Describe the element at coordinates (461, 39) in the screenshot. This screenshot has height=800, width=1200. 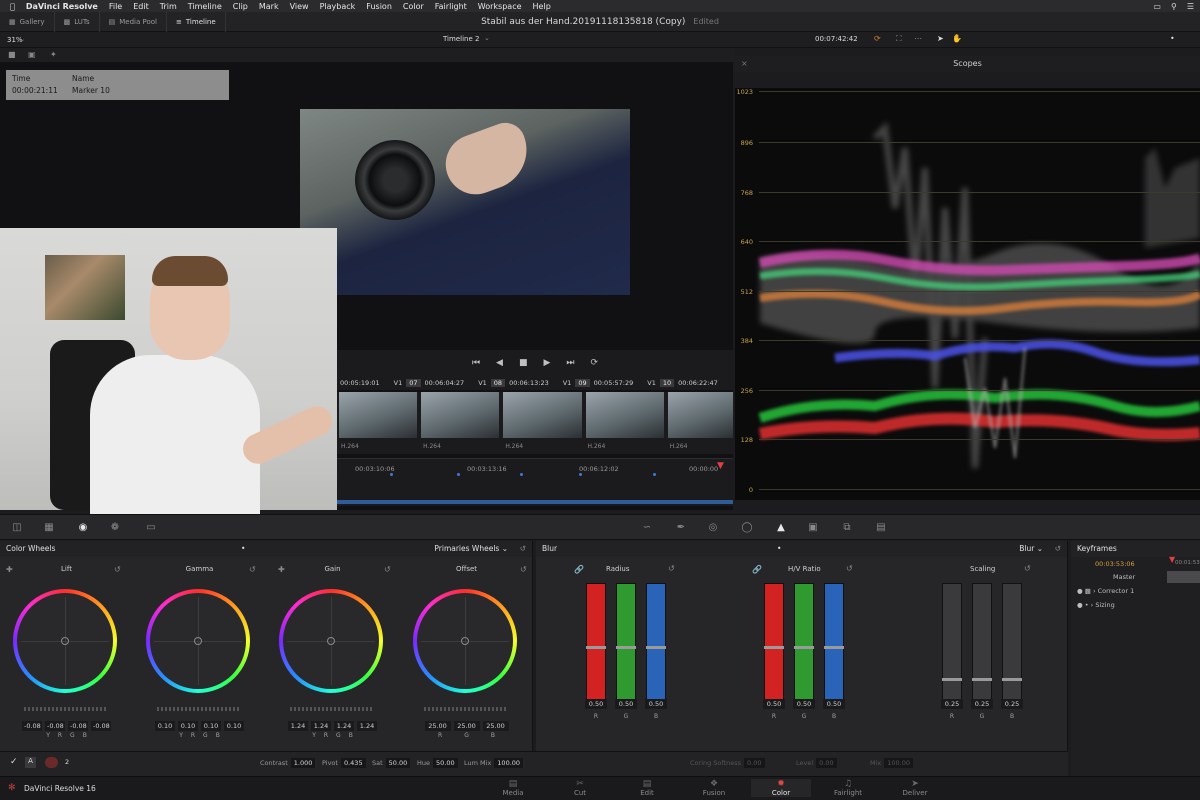
I see `timeline-selector: Timeline 2` at that location.